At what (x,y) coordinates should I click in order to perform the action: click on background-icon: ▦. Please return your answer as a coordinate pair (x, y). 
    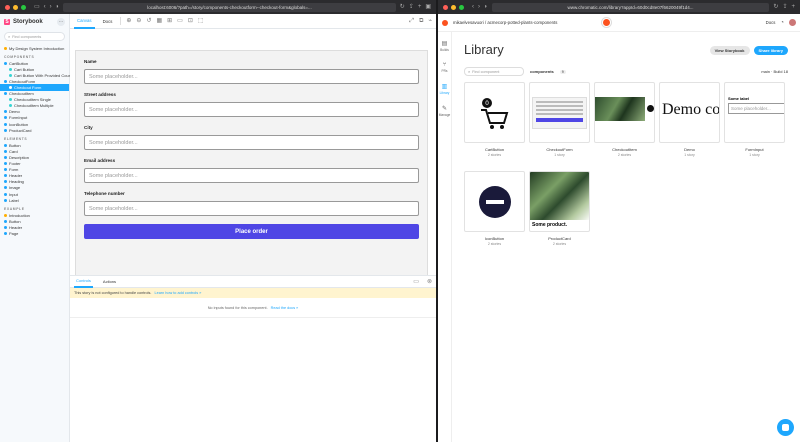
    Looking at the image, I should click on (159, 21).